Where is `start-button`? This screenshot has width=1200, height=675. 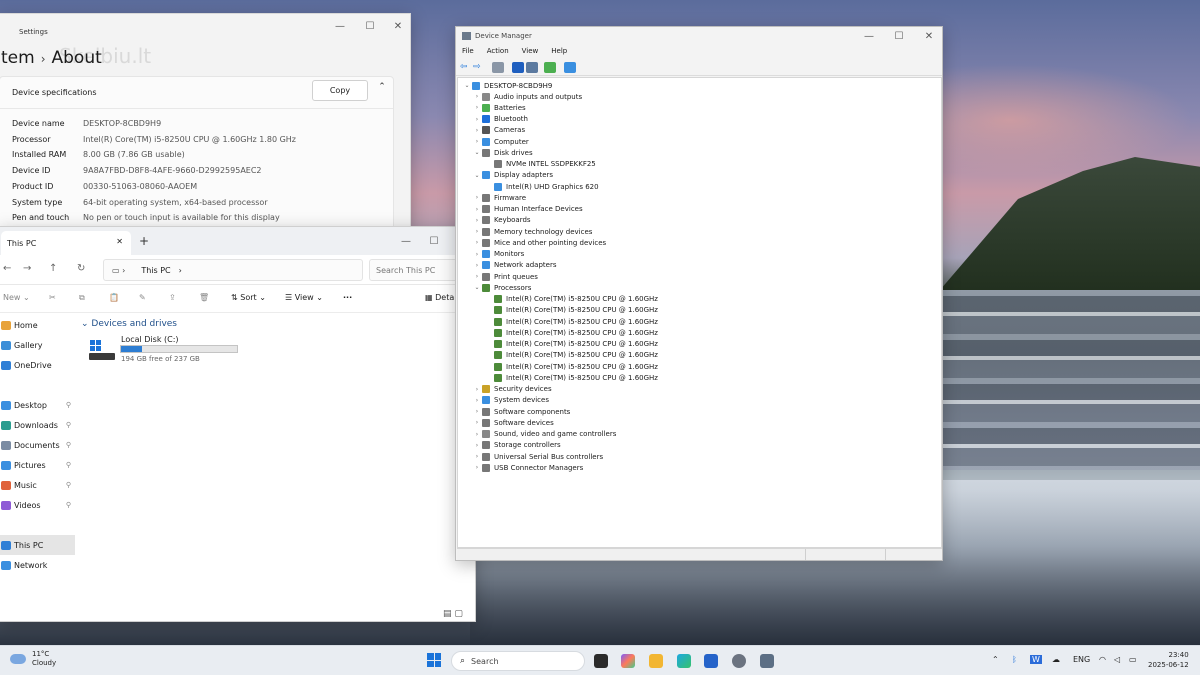 start-button is located at coordinates (434, 660).